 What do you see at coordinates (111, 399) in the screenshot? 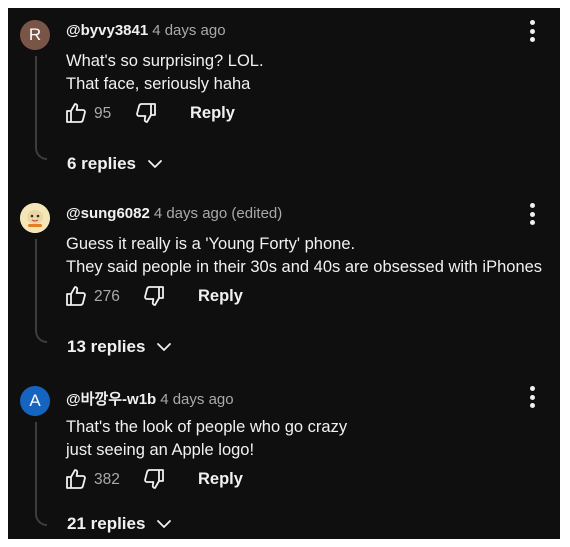
I see `author-name: @바깡우-w1b` at bounding box center [111, 399].